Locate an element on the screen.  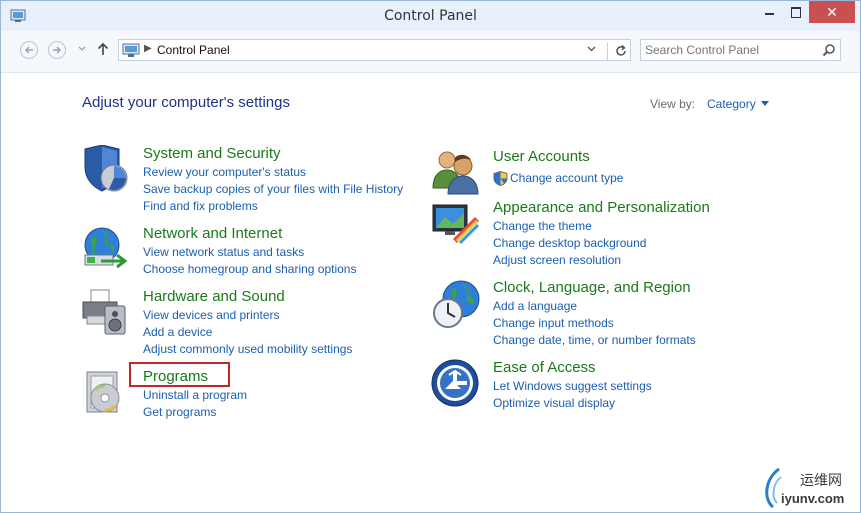
back-arrow-icon is located at coordinates (28, 50).